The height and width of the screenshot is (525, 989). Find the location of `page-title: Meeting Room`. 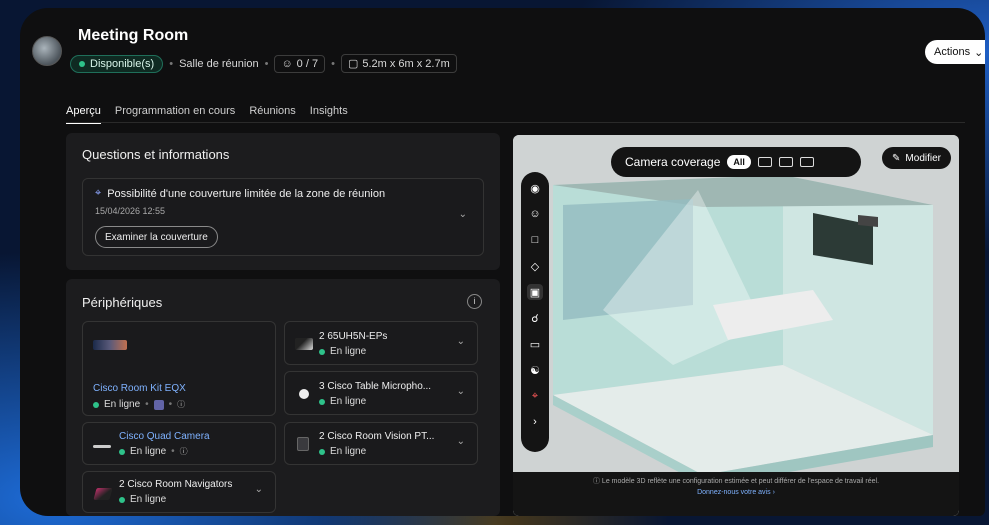

page-title: Meeting Room is located at coordinates (133, 35).